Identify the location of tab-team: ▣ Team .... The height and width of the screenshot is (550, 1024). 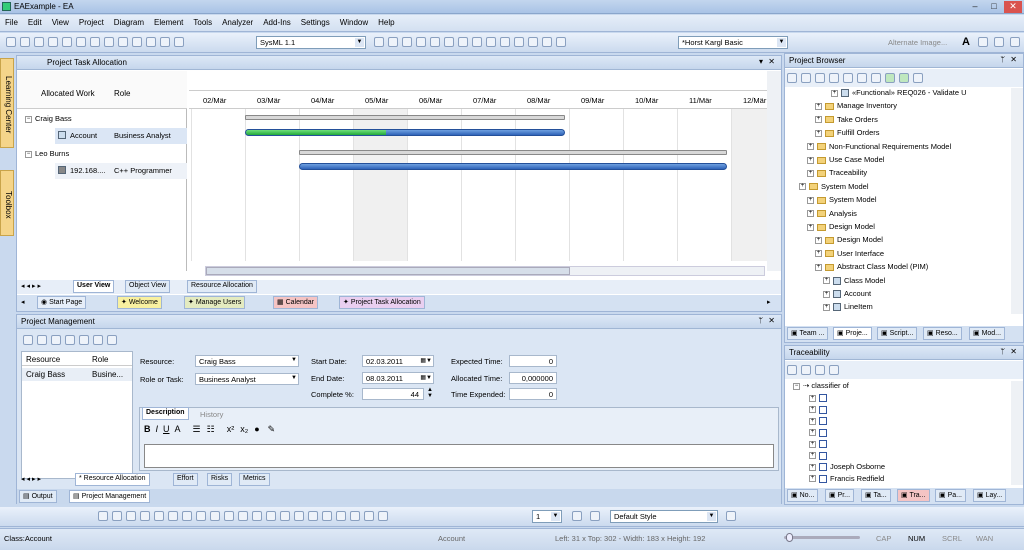
(808, 333).